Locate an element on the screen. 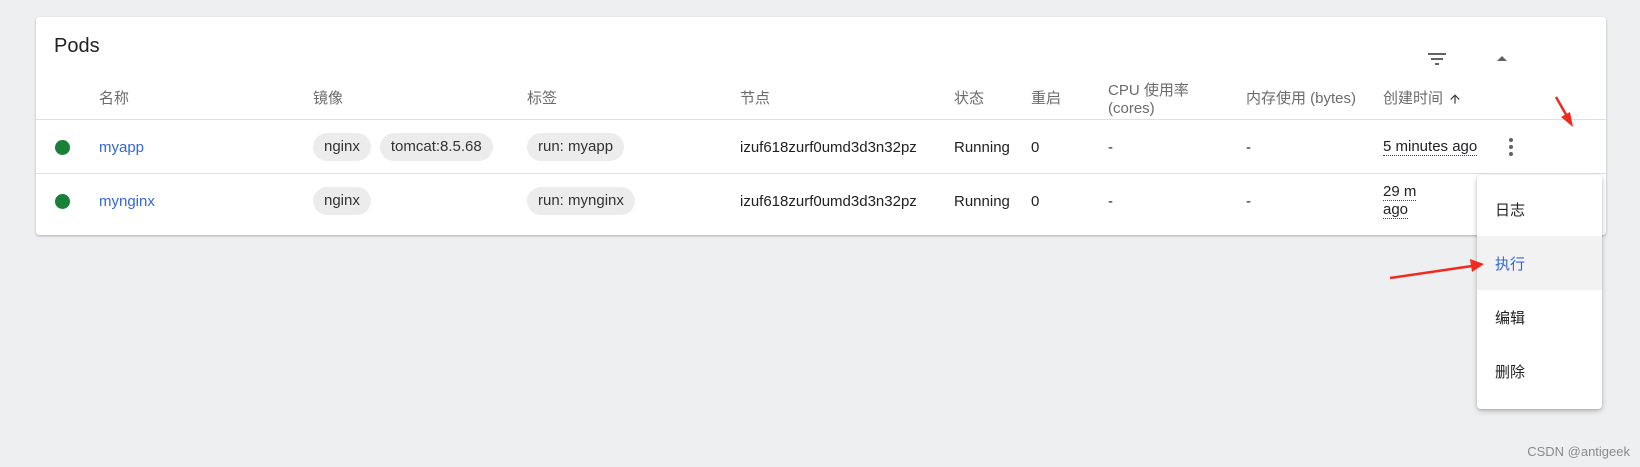  menu-item-delete: 删除 is located at coordinates (1539, 371).